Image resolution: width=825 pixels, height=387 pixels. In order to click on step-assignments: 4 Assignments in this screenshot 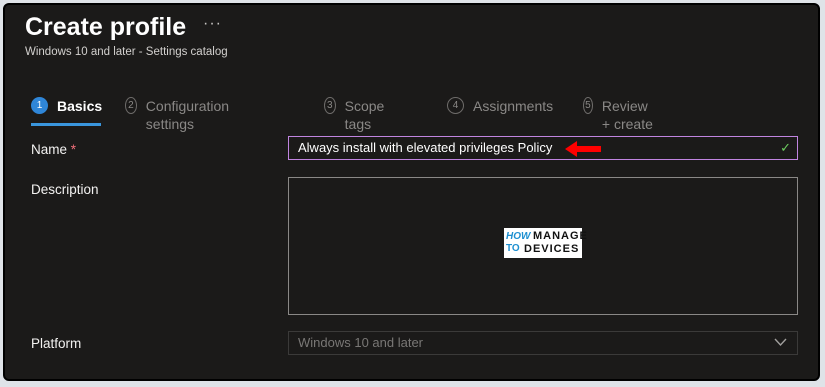, I will do `click(500, 112)`.